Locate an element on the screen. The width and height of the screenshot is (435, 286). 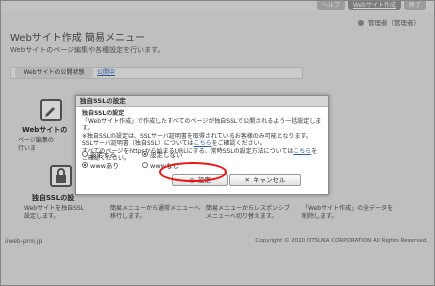
ssl-enable-label: 設定する is located at coordinates (103, 154).